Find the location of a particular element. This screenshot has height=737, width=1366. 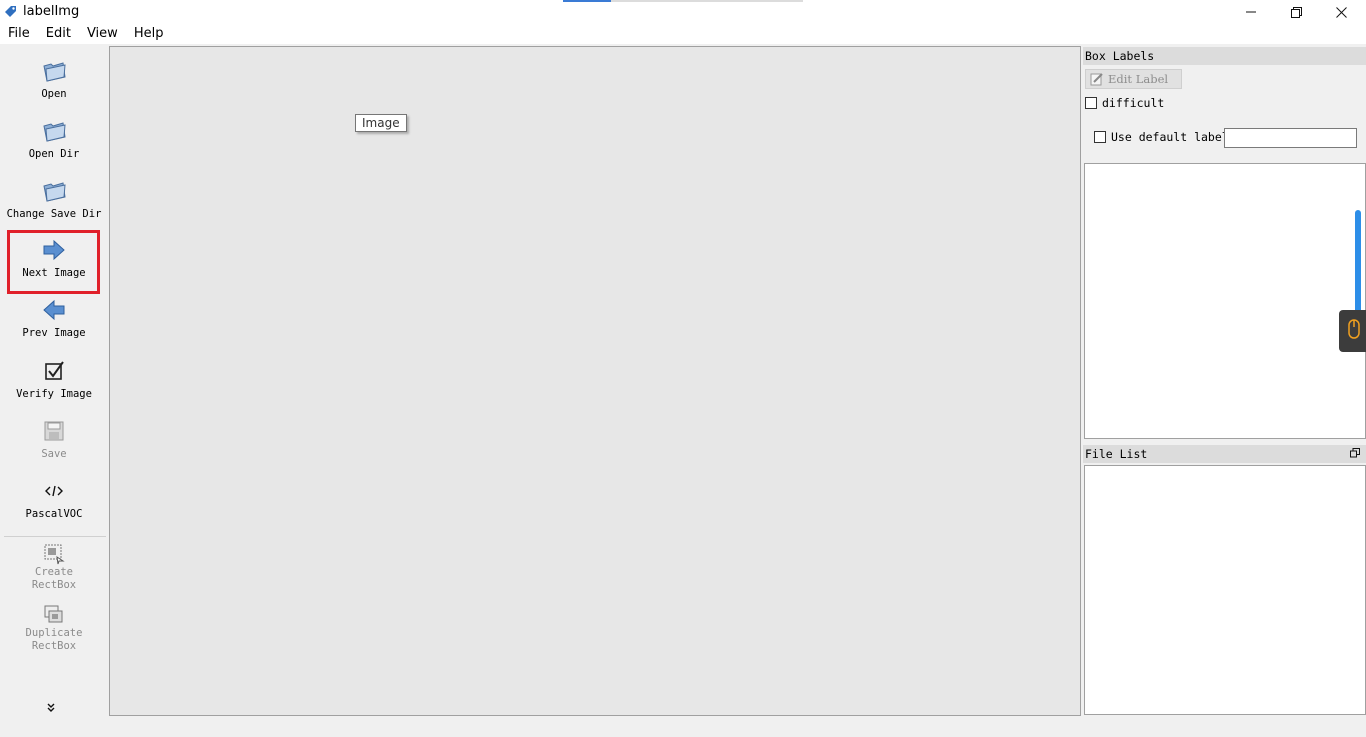

open-dir-button: Open Dir is located at coordinates (54, 139).